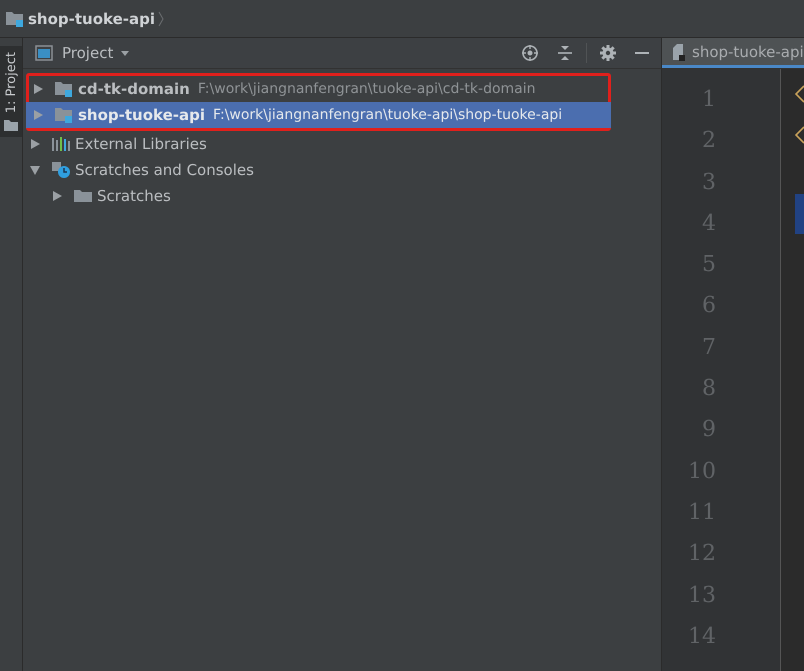 Image resolution: width=804 pixels, height=671 pixels. Describe the element at coordinates (367, 89) in the screenshot. I see `item-path: F:\work\jiangnanfengran\tuoke-api\cd-tk-domain` at that location.